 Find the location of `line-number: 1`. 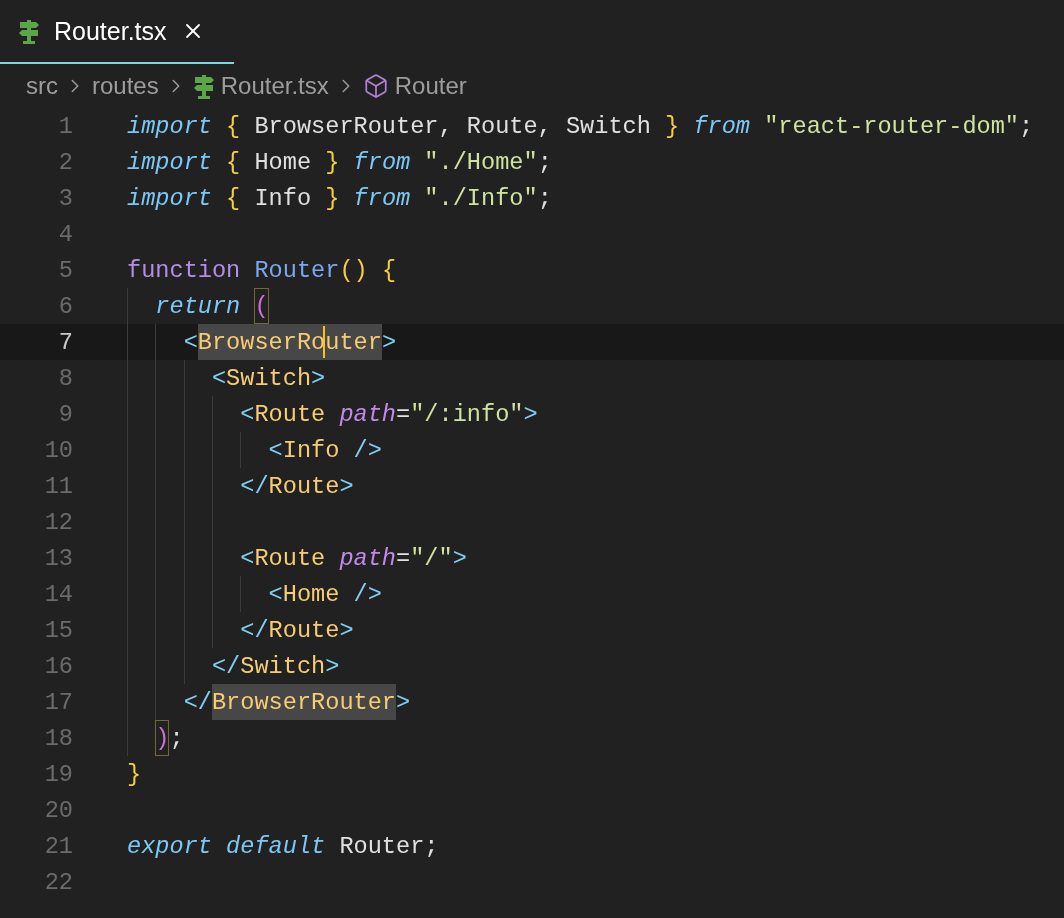

line-number: 1 is located at coordinates (65, 126).